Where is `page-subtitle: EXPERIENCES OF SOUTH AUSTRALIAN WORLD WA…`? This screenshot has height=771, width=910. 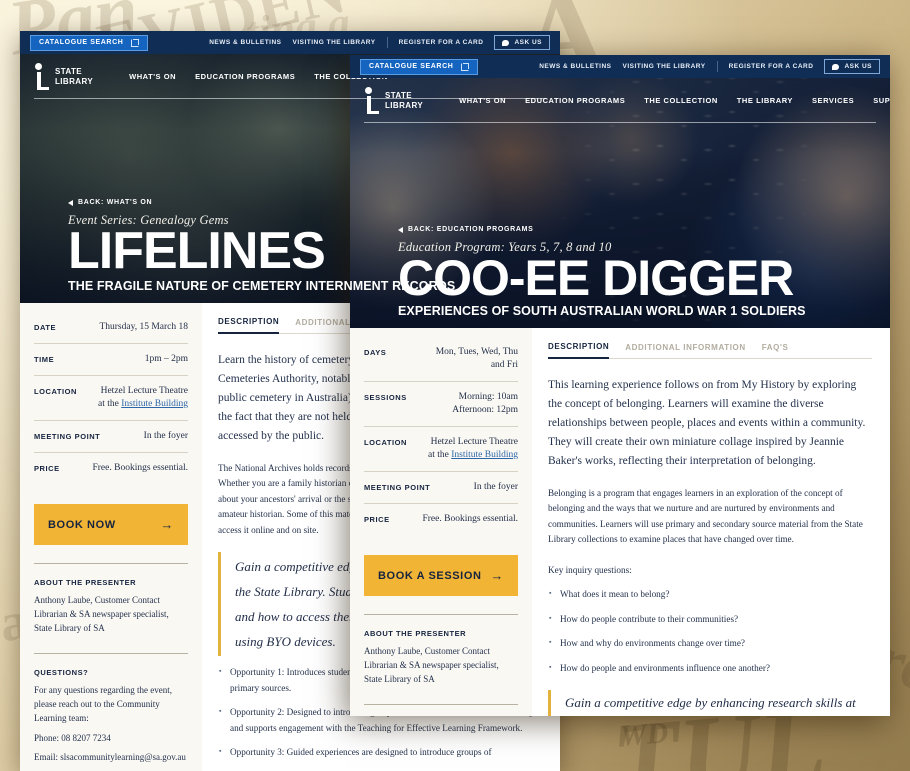 page-subtitle: EXPERIENCES OF SOUTH AUSTRALIAN WORLD WA… is located at coordinates (602, 311).